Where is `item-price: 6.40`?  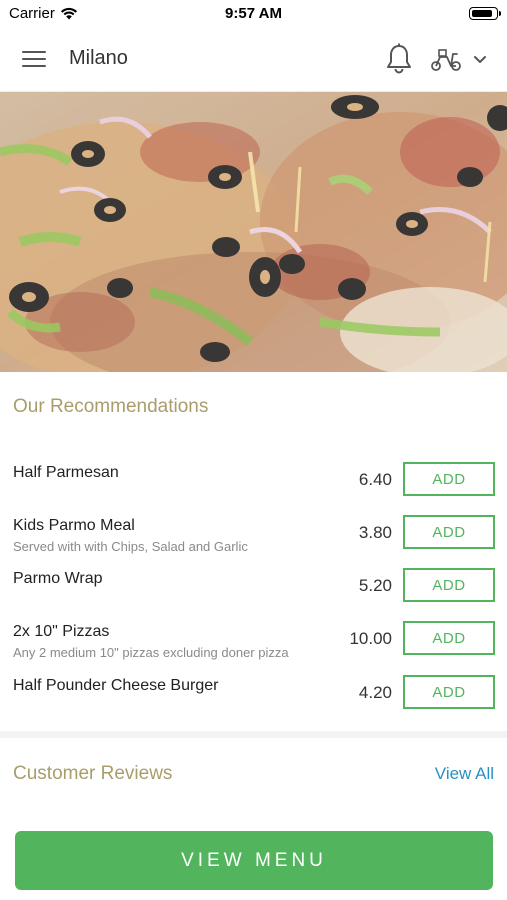
item-price: 6.40 is located at coordinates (375, 479).